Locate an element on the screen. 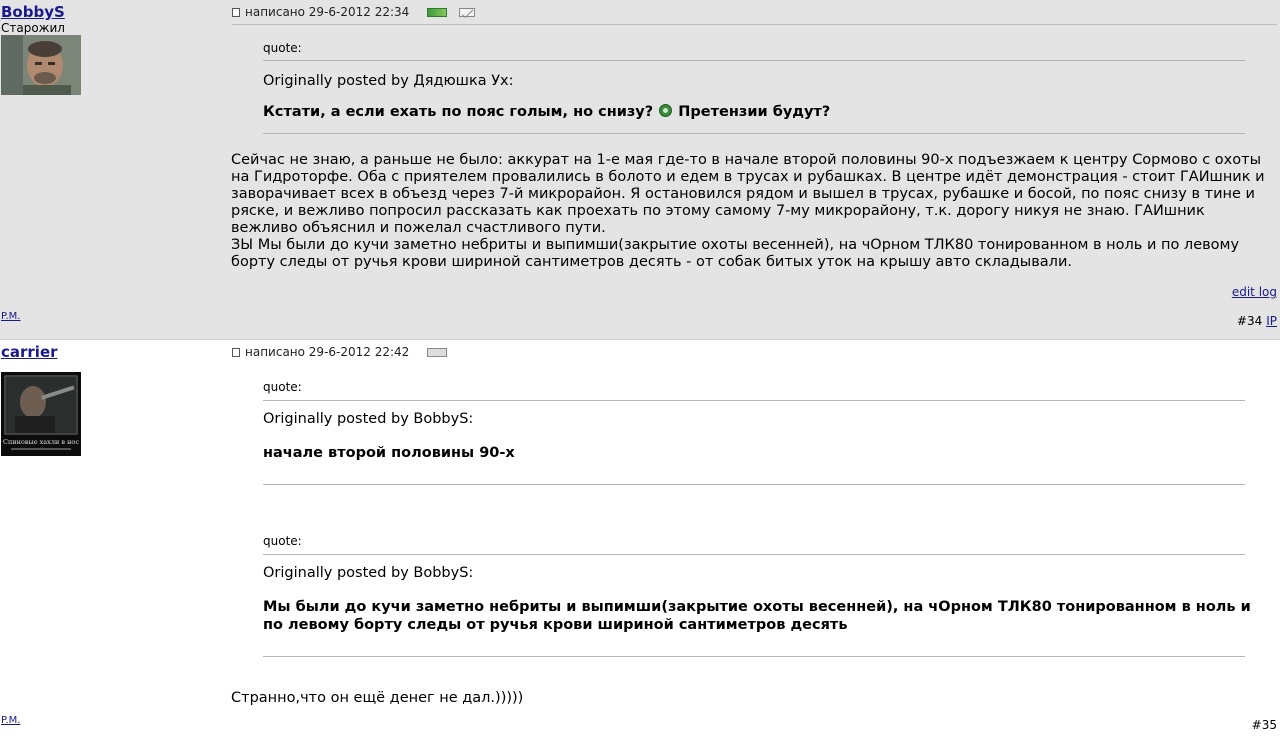 The image size is (1280, 745). post-date: написано 29-6-2012 22:34 is located at coordinates (327, 12).